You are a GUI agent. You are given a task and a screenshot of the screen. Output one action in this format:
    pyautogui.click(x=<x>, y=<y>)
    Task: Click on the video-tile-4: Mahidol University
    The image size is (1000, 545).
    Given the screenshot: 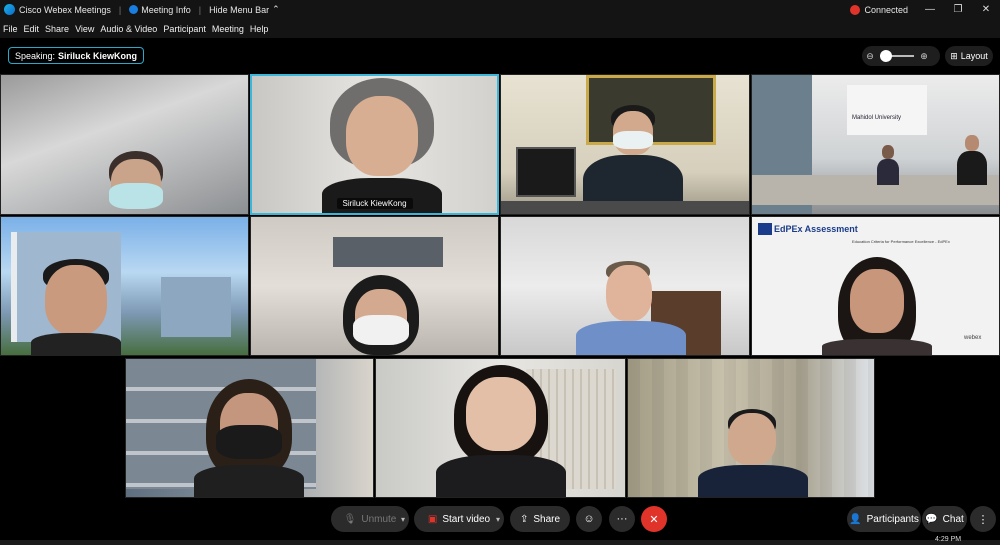 What is the action you would take?
    pyautogui.click(x=875, y=144)
    